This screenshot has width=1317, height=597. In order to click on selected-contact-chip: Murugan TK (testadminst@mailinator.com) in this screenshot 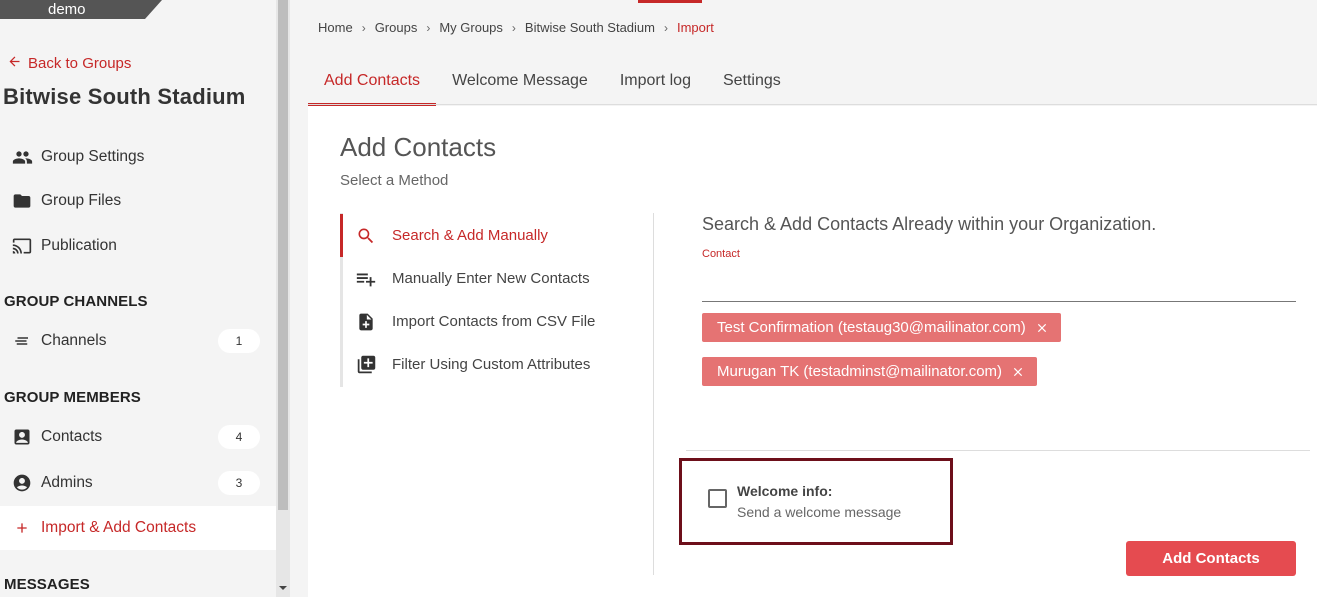, I will do `click(870, 371)`.